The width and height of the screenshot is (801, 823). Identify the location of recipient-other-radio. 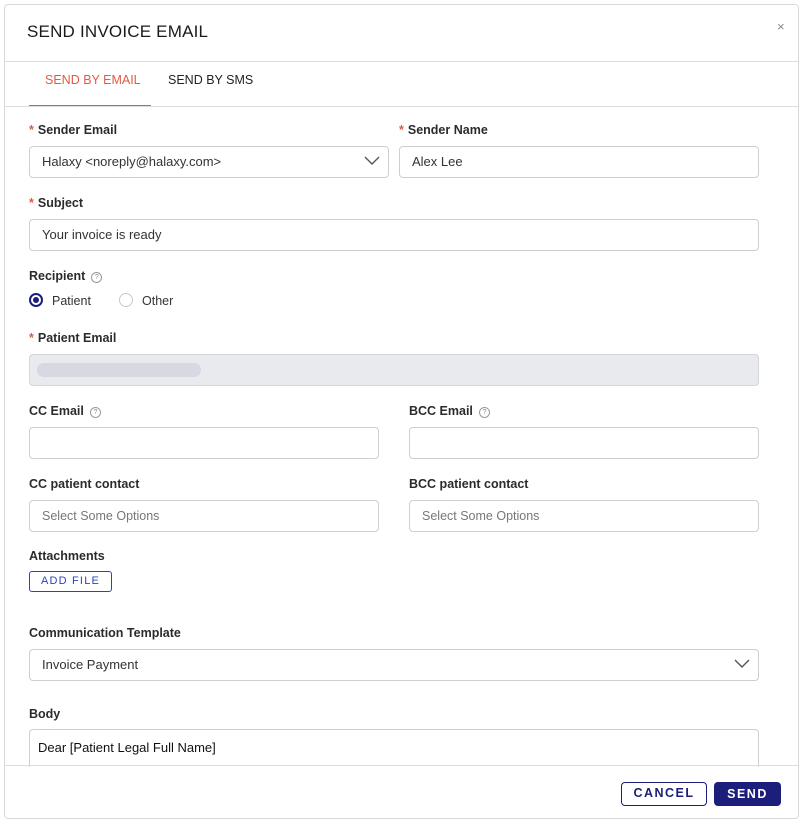
(126, 300).